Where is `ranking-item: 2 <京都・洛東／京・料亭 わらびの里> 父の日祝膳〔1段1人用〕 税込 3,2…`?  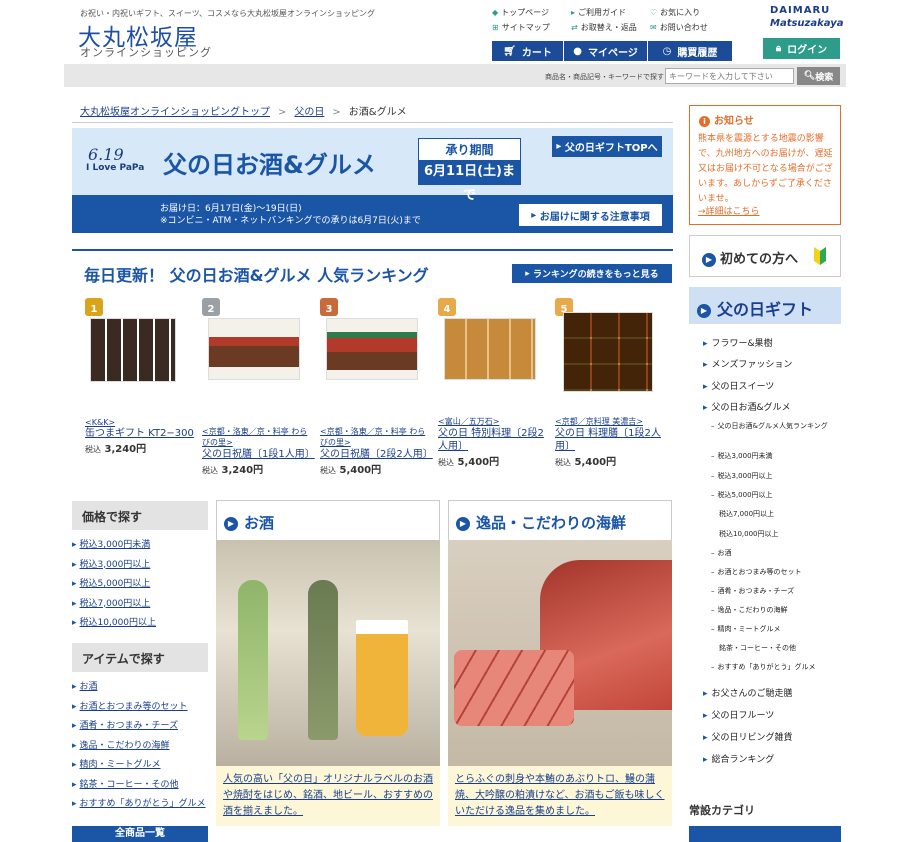 ranking-item: 2 <京都・洛東／京・料亭 わらびの里> 父の日祝膳〔1段1人用〕 税込 3,2… is located at coordinates (258, 387).